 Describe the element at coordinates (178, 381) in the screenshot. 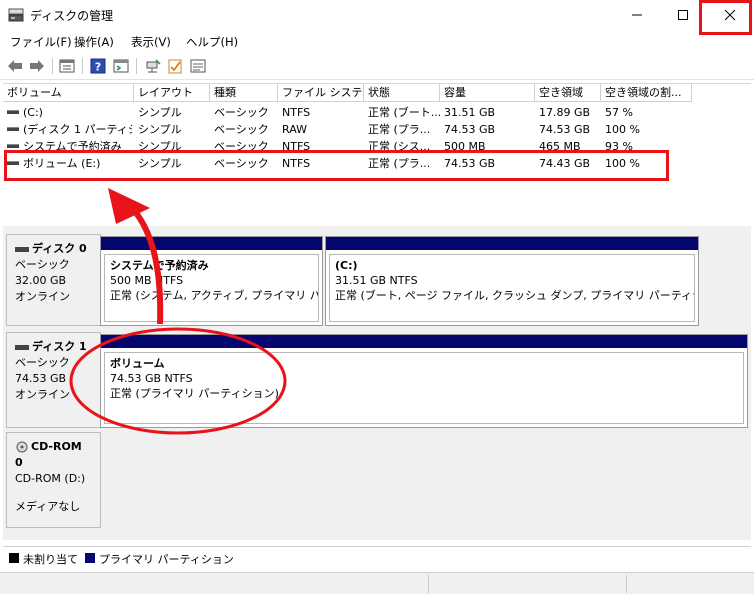

I see `annotation-ellipse` at that location.